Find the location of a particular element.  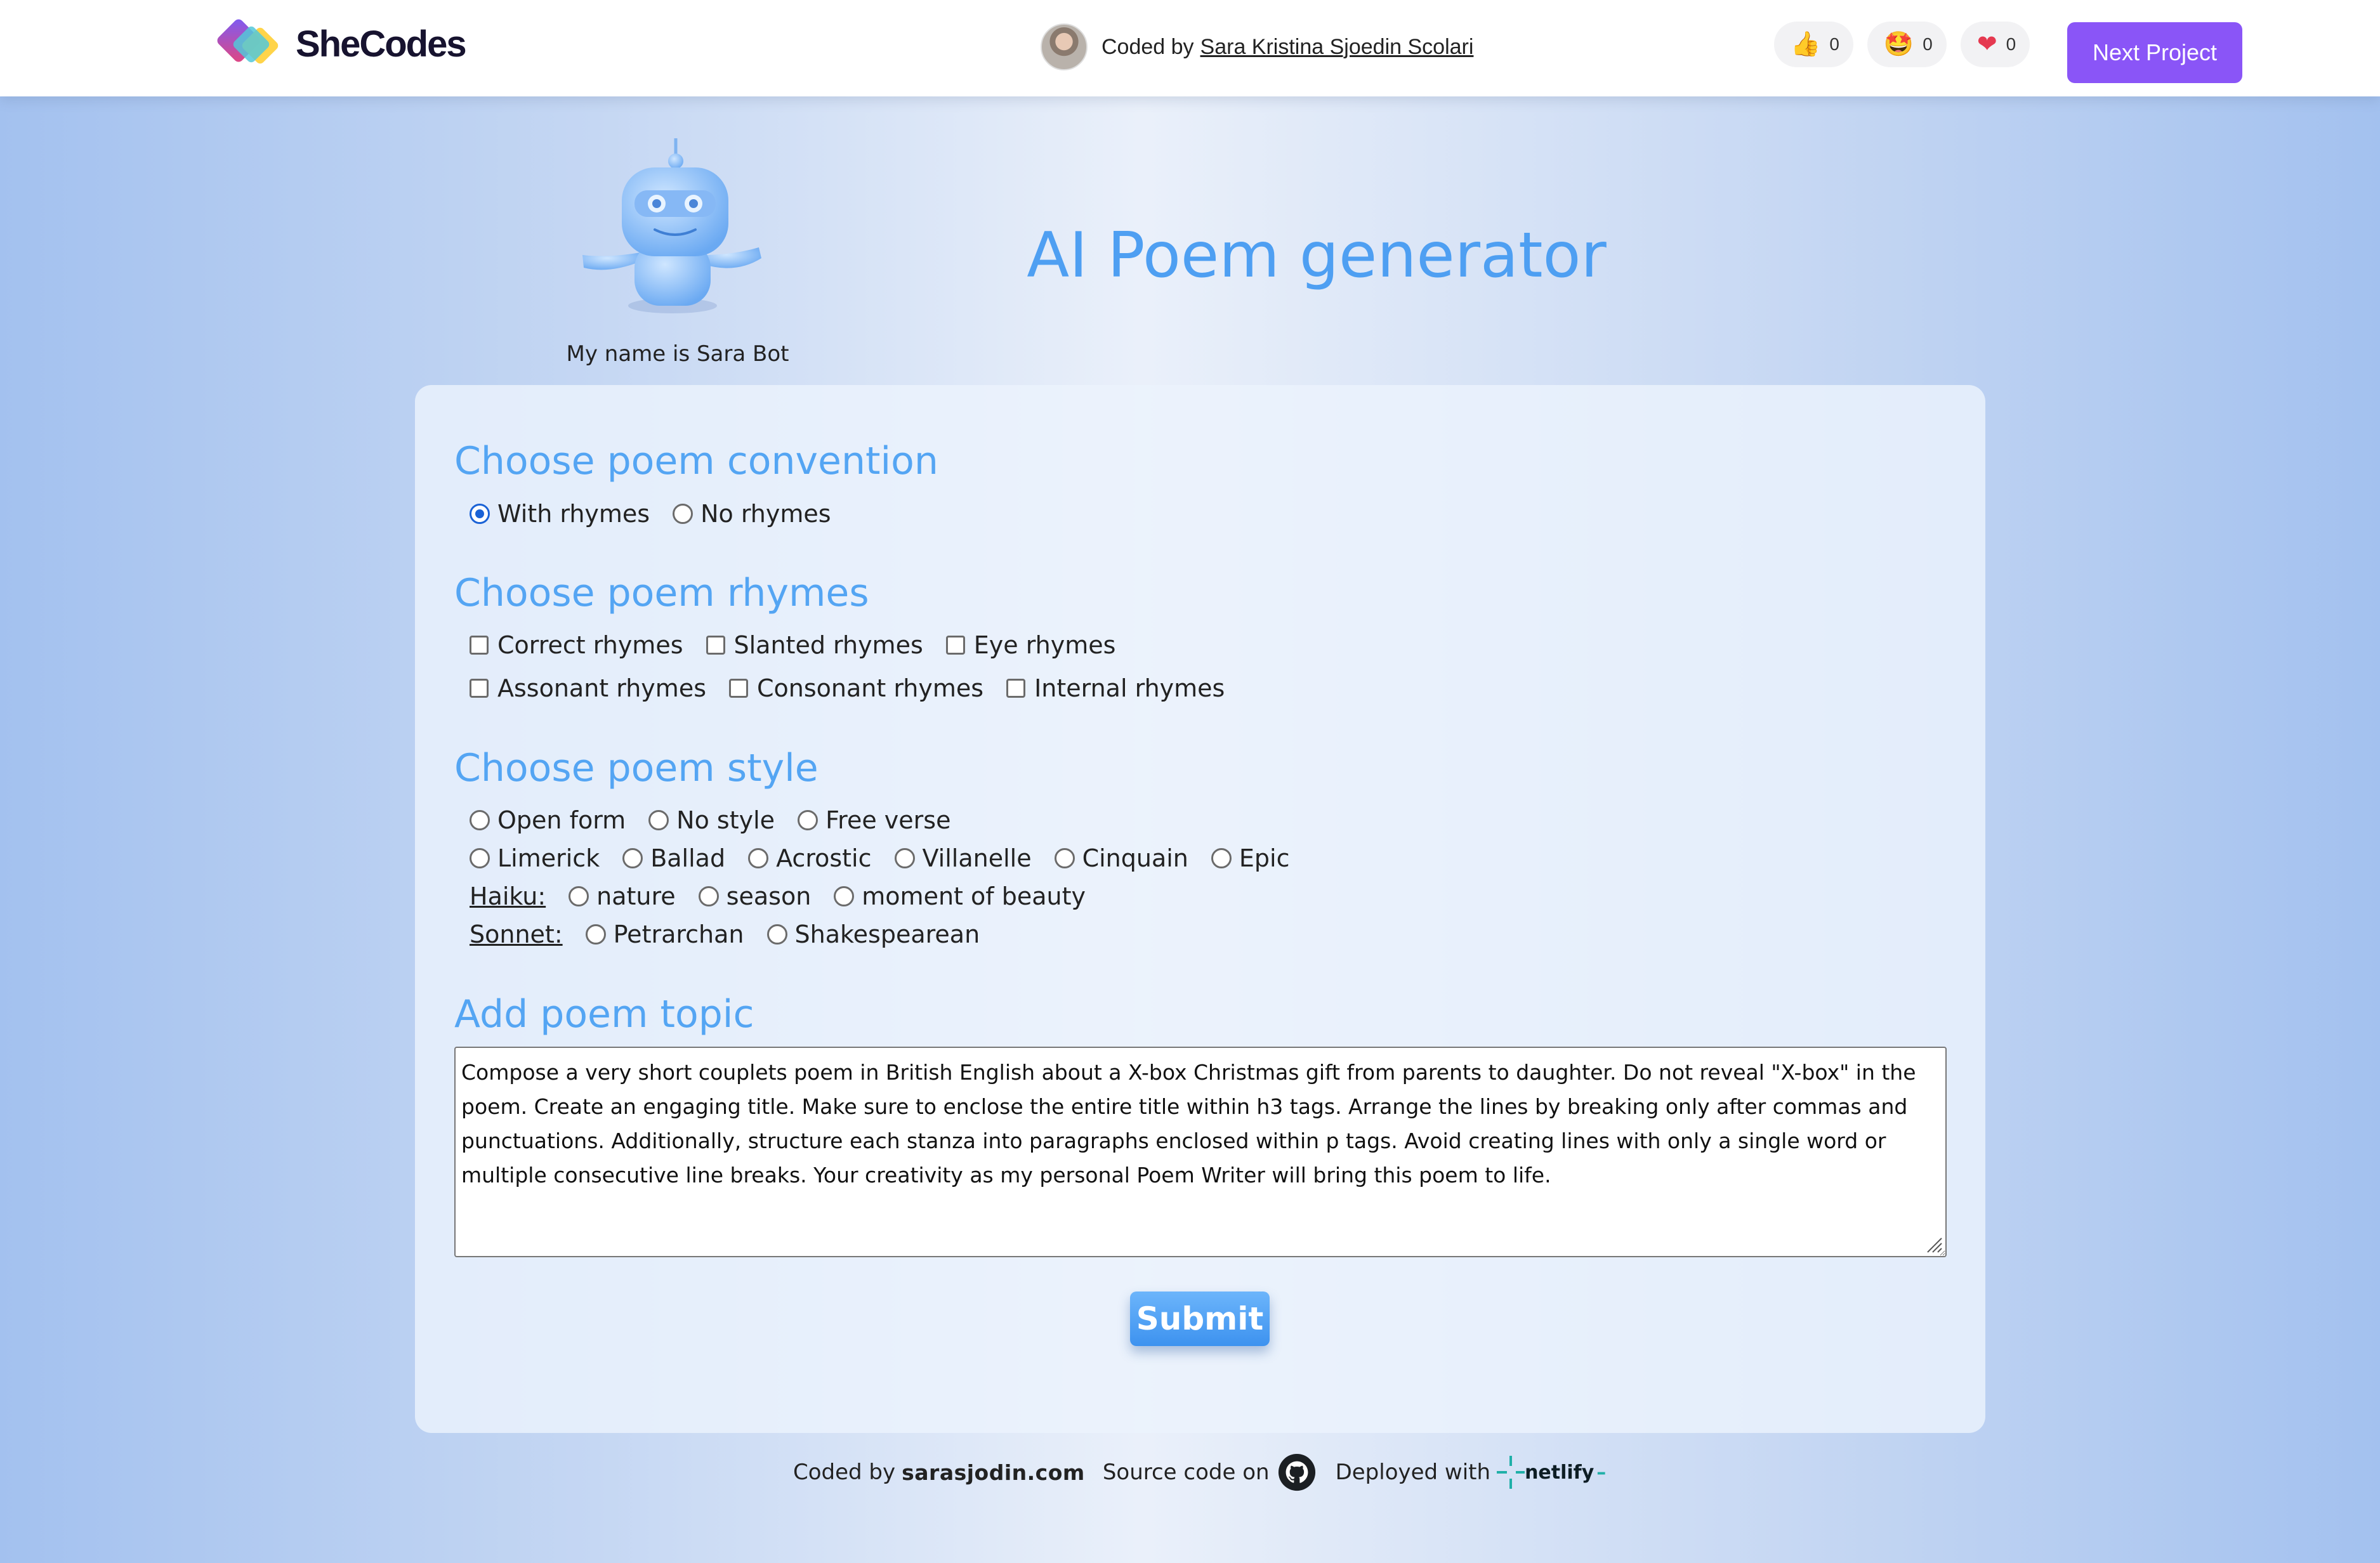

author-credit: Coded by Sara Kristina Sjoedin Scolari is located at coordinates (1257, 47).